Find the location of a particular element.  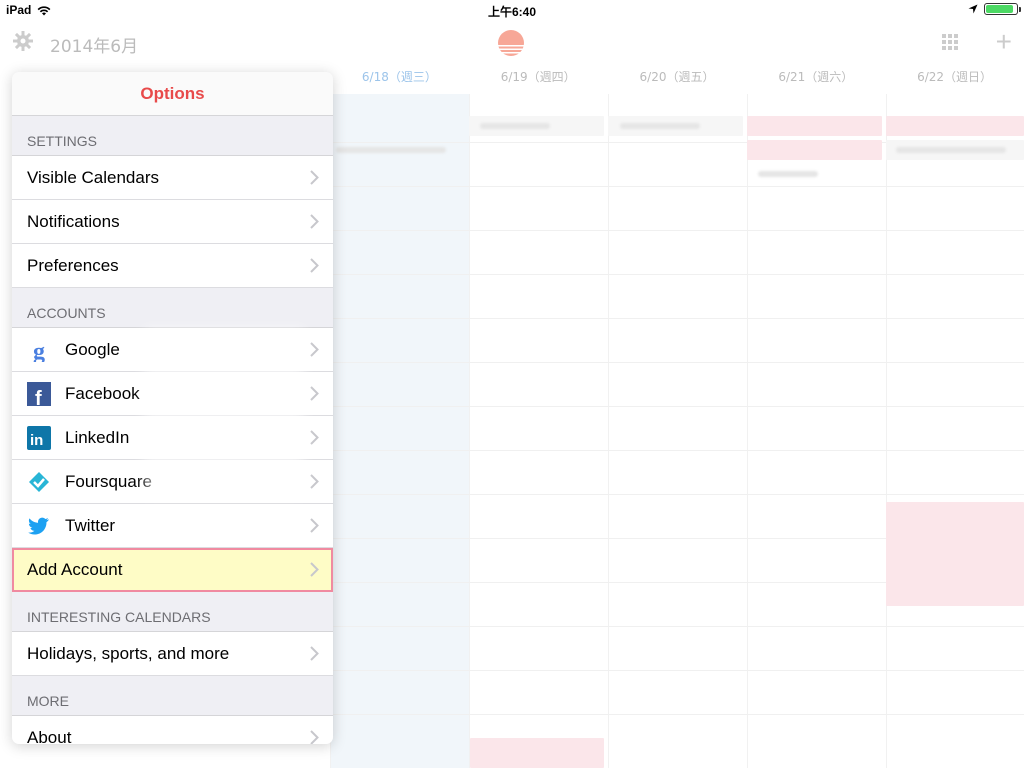

account-name: Facebook is located at coordinates (102, 393).